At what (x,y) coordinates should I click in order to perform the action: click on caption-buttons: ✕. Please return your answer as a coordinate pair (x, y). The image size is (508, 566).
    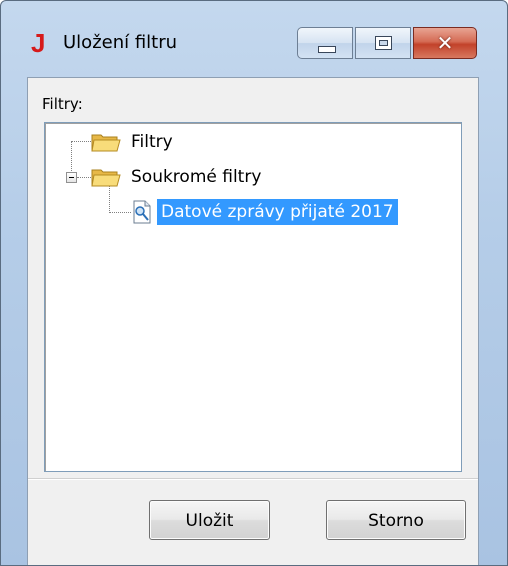
    Looking at the image, I should click on (387, 45).